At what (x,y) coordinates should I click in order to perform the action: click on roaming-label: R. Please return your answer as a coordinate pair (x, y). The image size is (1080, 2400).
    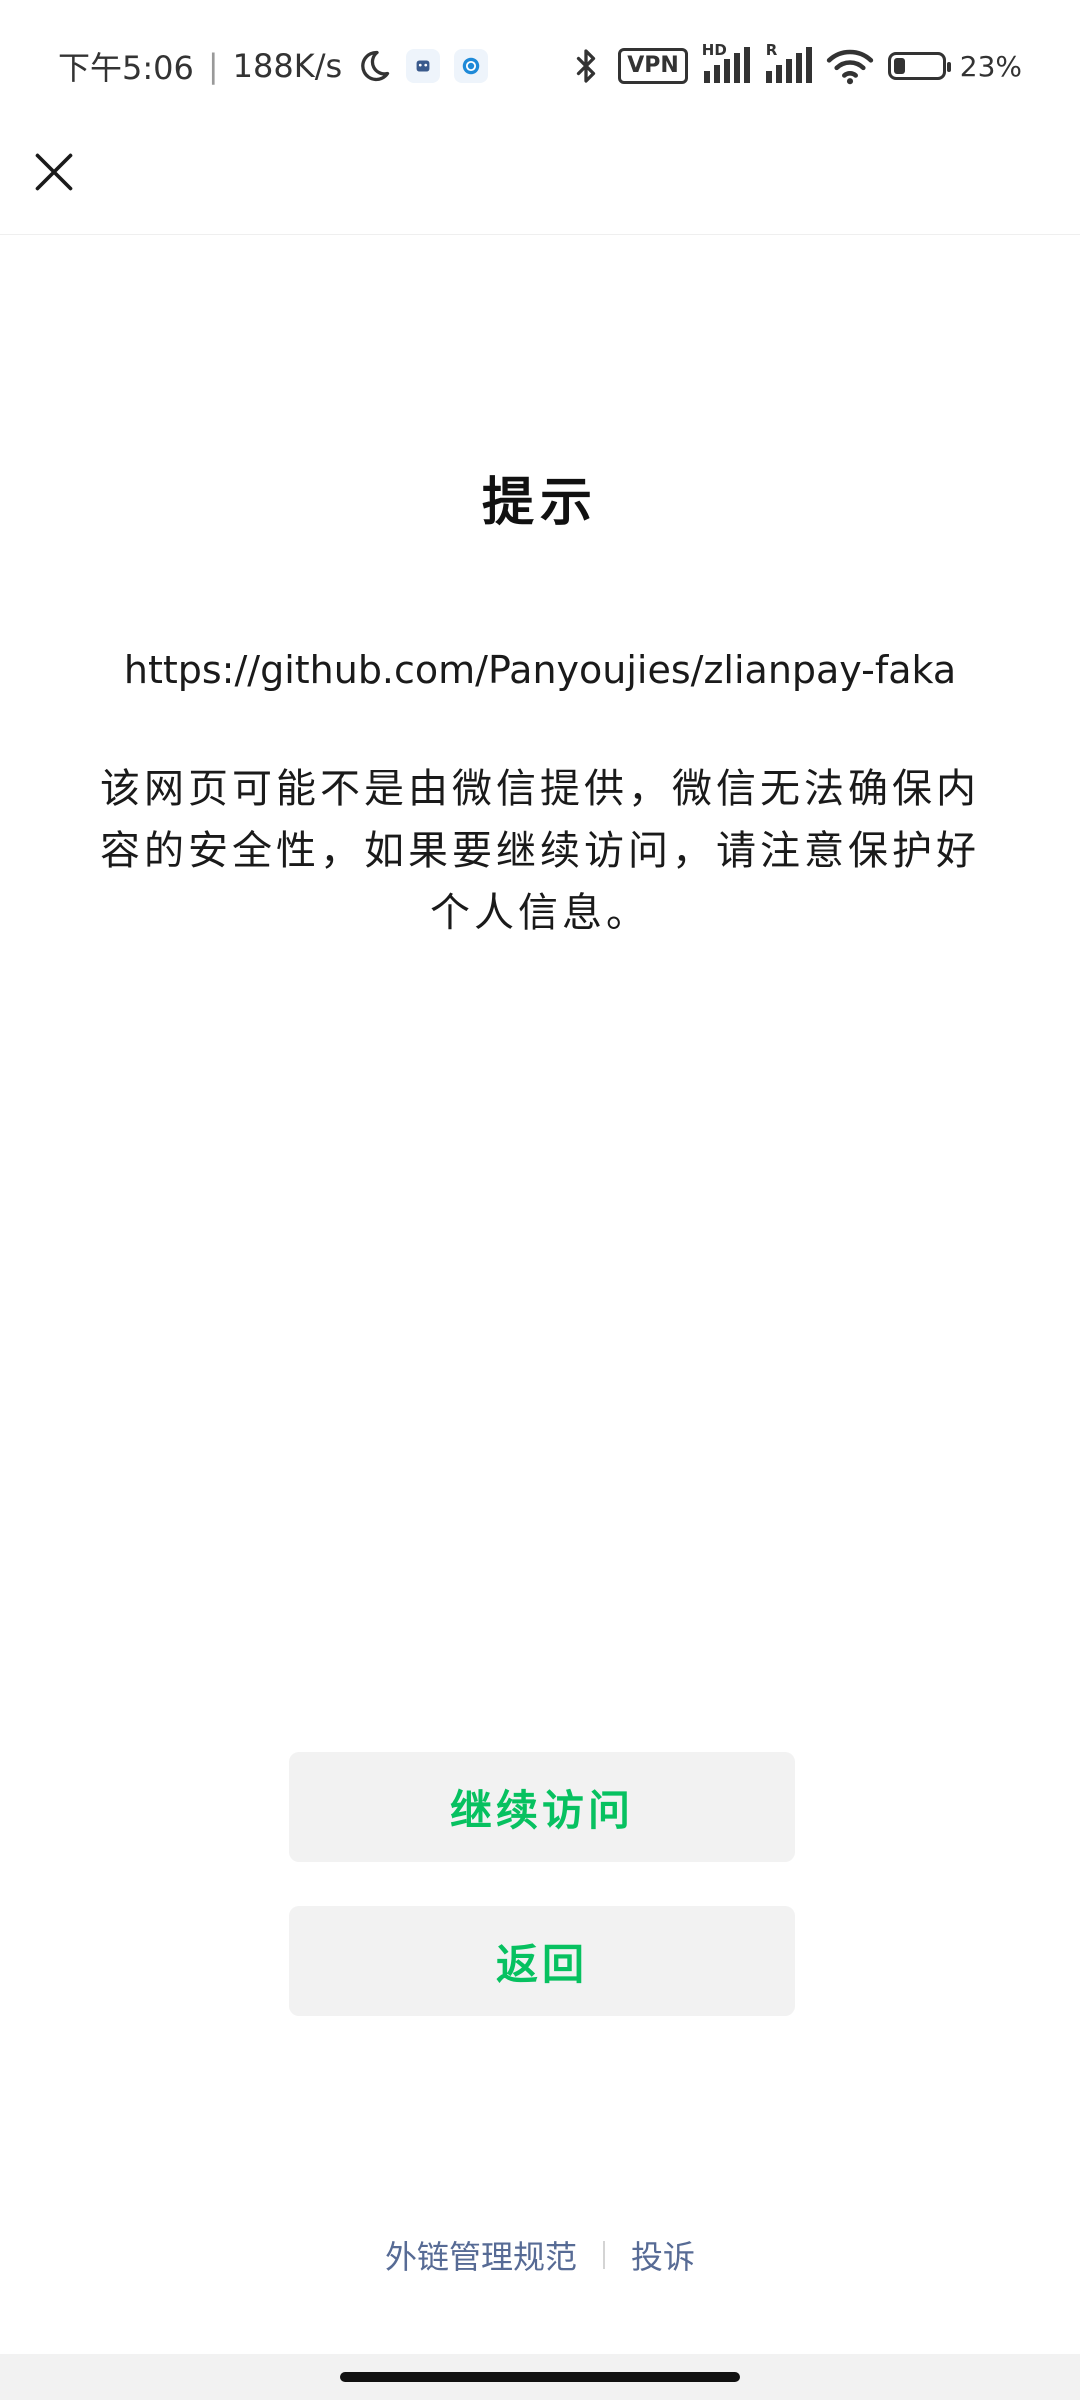
    Looking at the image, I should click on (771, 50).